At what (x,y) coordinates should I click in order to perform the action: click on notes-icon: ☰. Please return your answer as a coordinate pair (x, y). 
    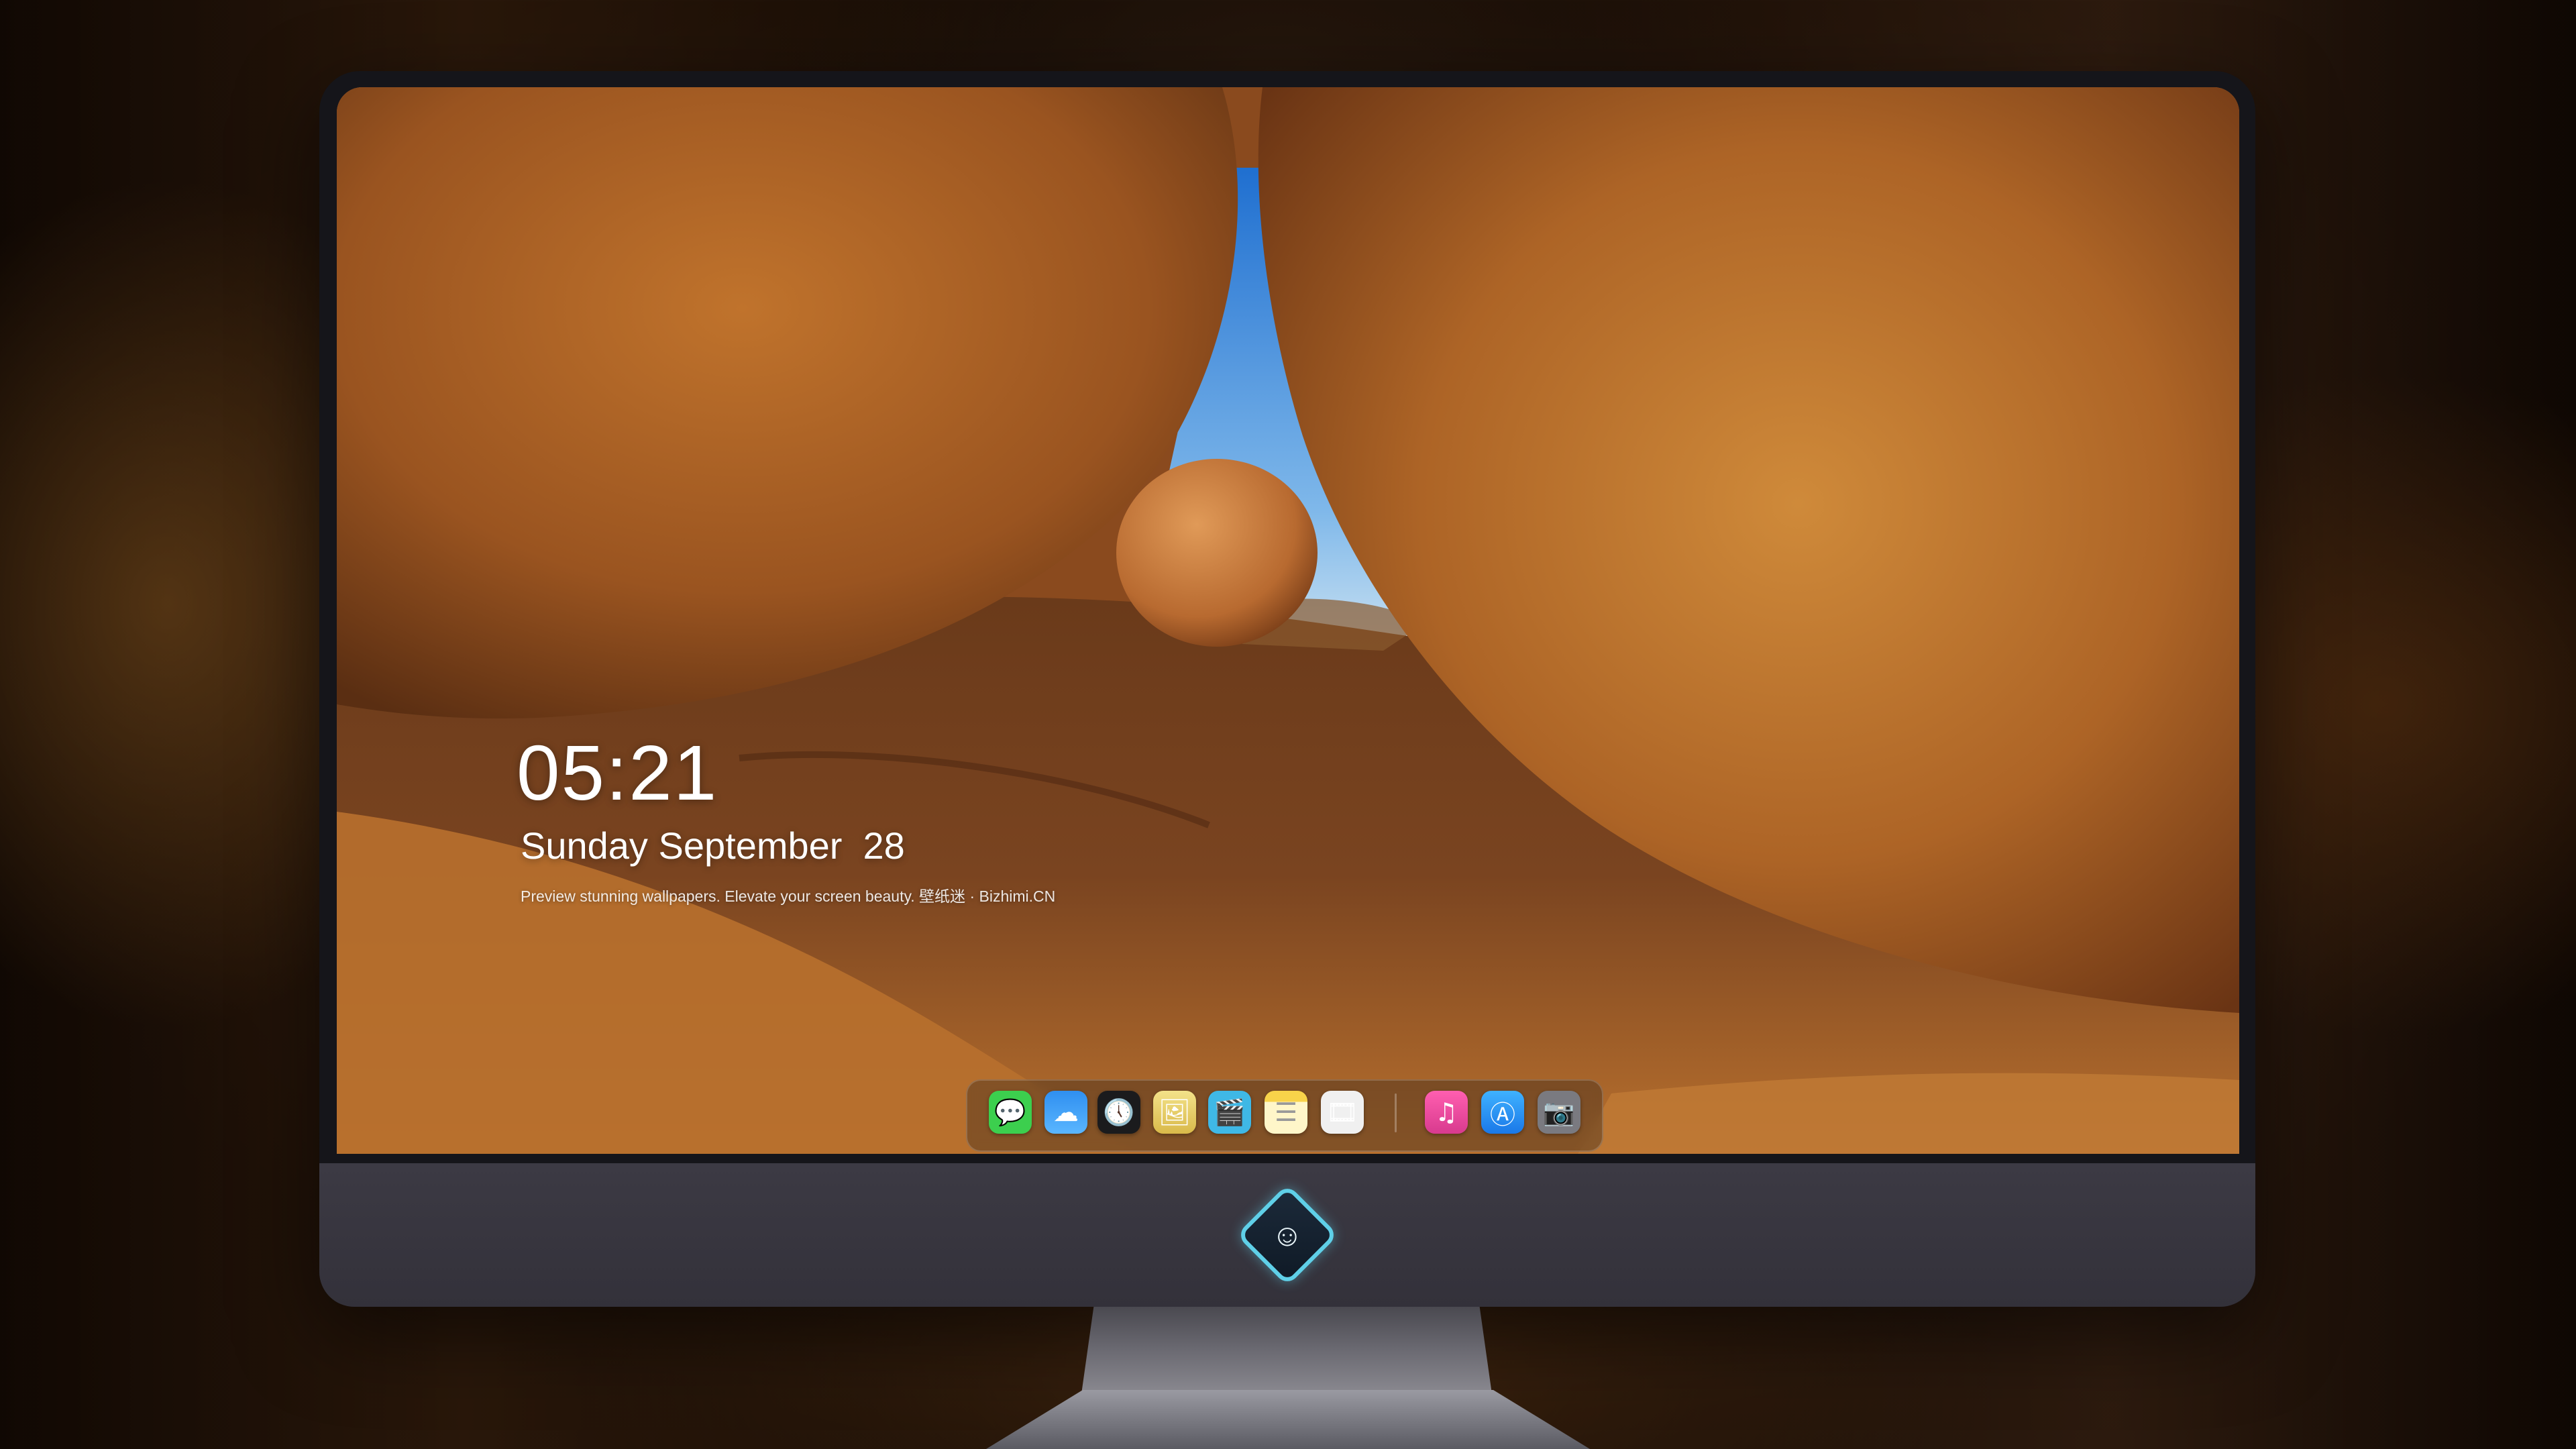
    Looking at the image, I should click on (1286, 1112).